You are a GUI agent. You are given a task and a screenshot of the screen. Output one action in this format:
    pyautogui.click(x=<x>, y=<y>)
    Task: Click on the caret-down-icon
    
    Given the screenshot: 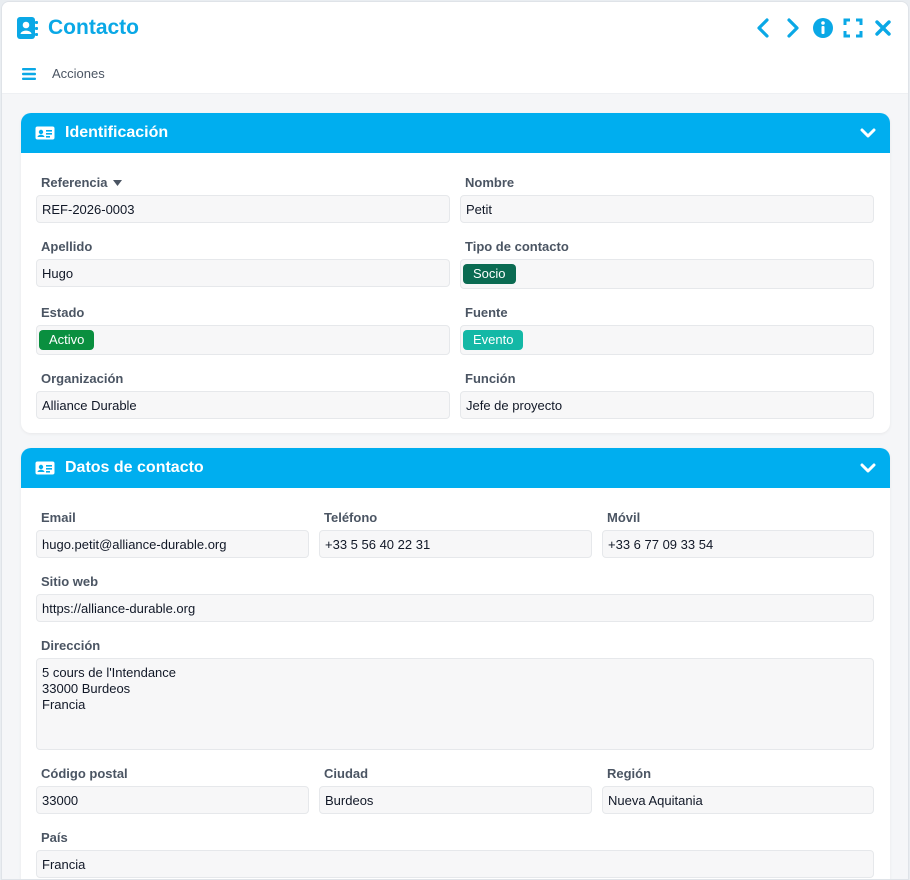 What is the action you would take?
    pyautogui.click(x=118, y=182)
    